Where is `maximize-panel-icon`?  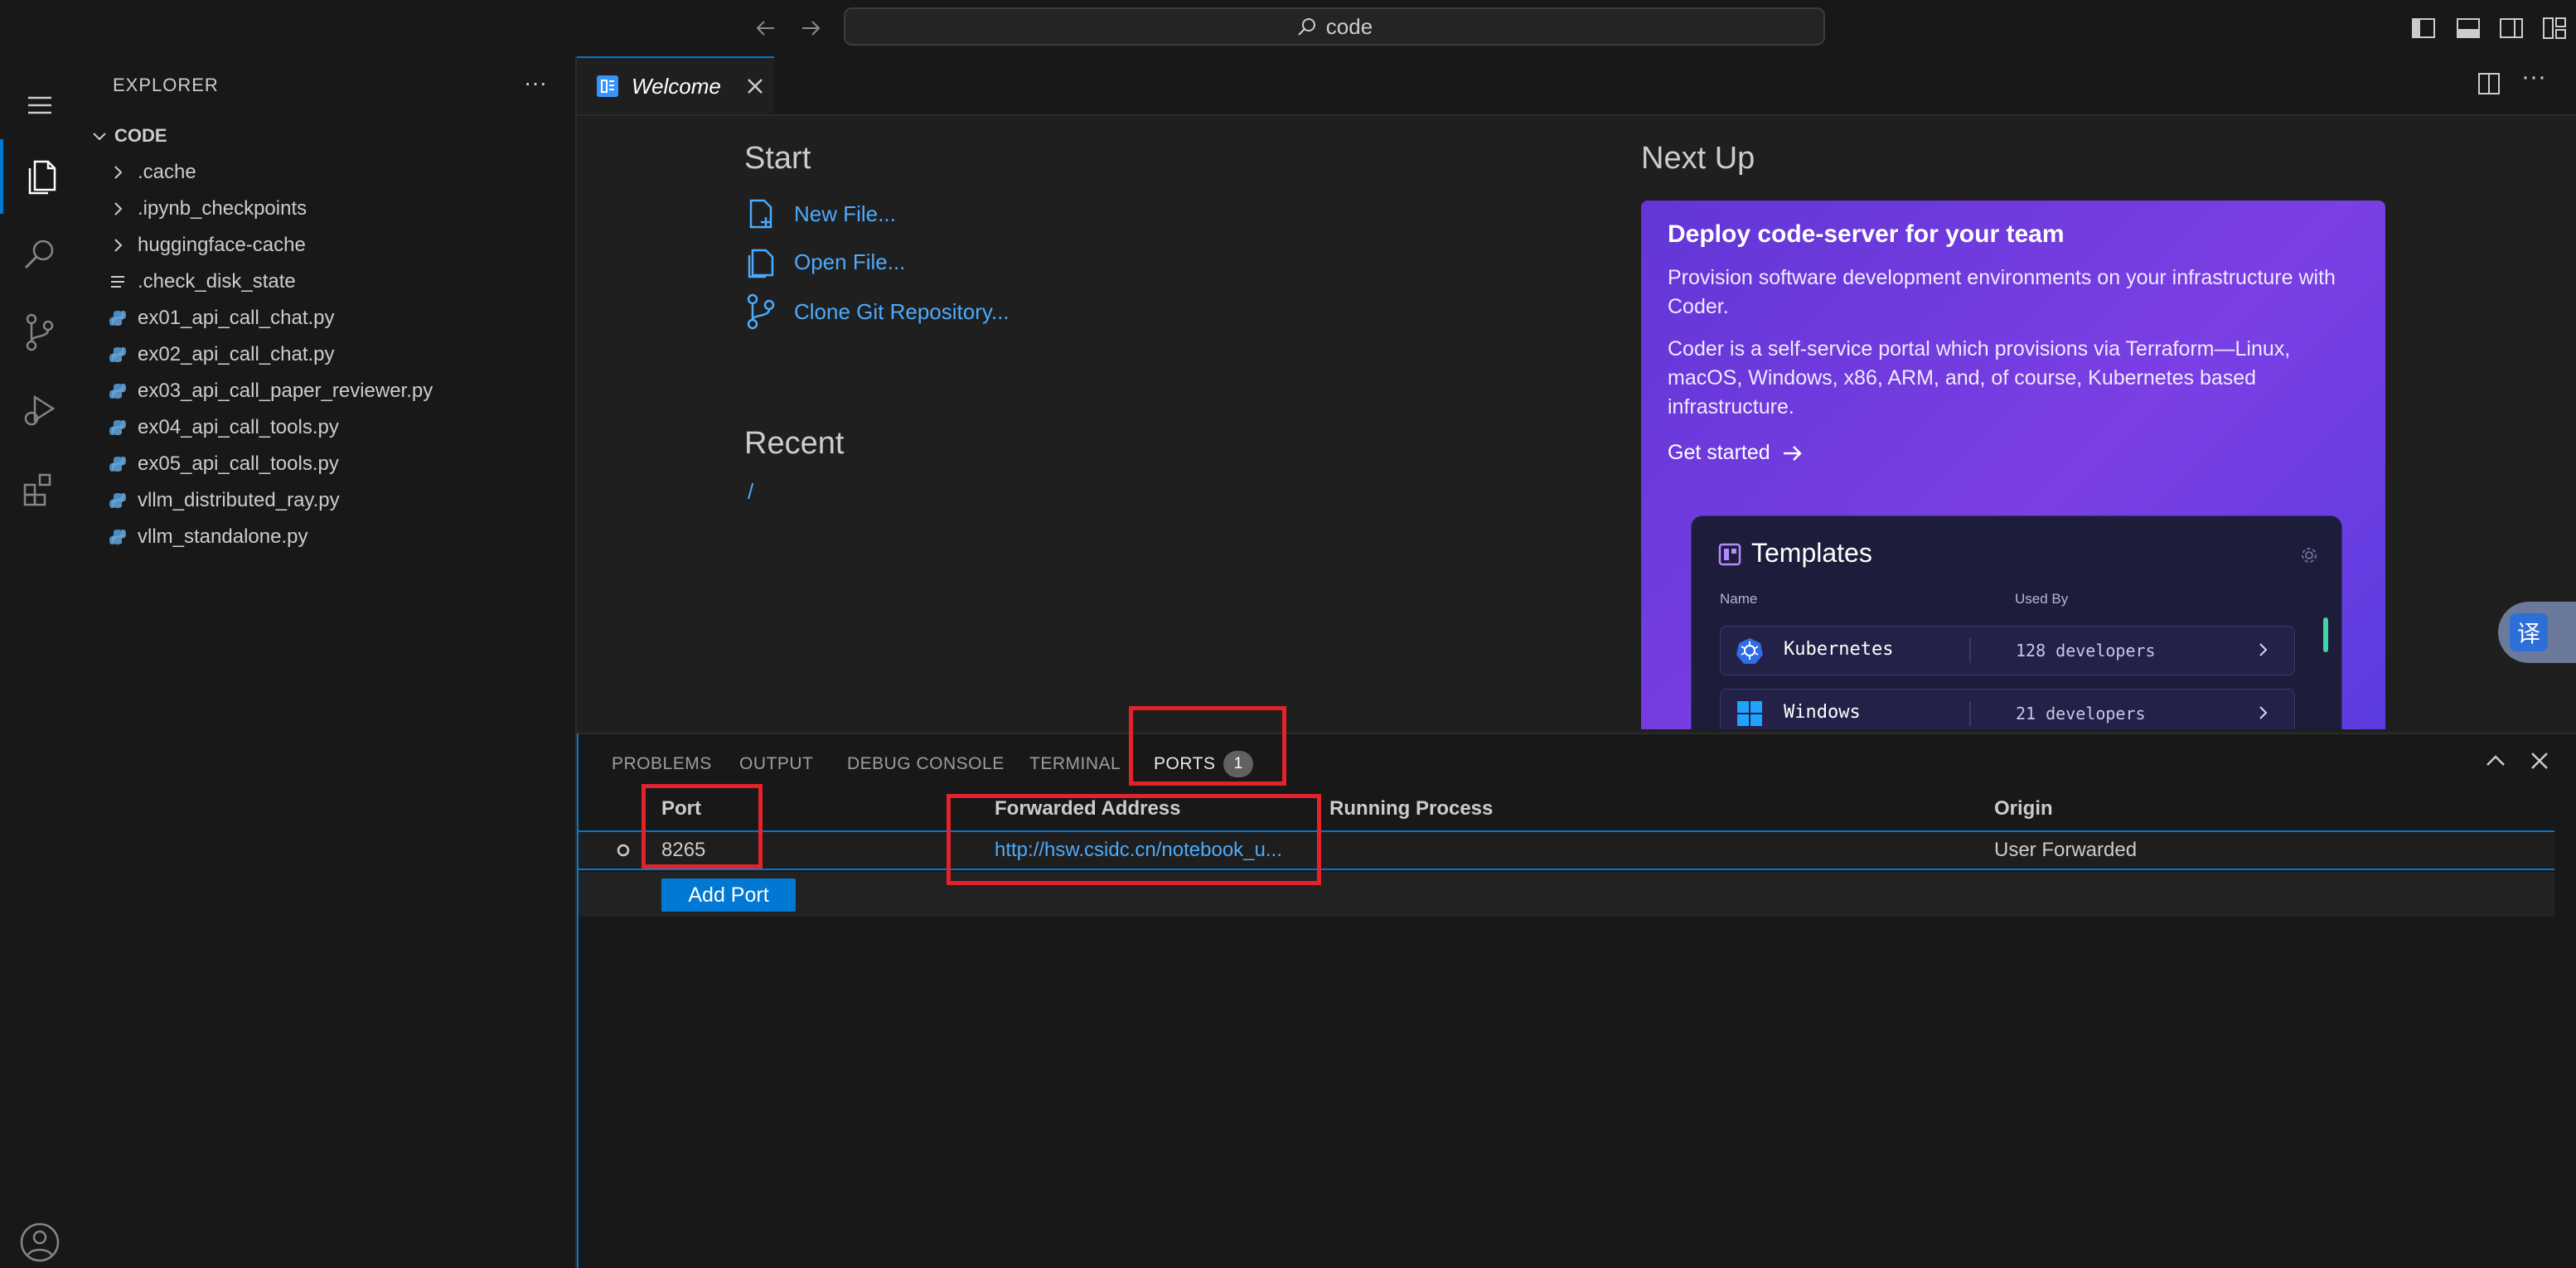 maximize-panel-icon is located at coordinates (2495, 761).